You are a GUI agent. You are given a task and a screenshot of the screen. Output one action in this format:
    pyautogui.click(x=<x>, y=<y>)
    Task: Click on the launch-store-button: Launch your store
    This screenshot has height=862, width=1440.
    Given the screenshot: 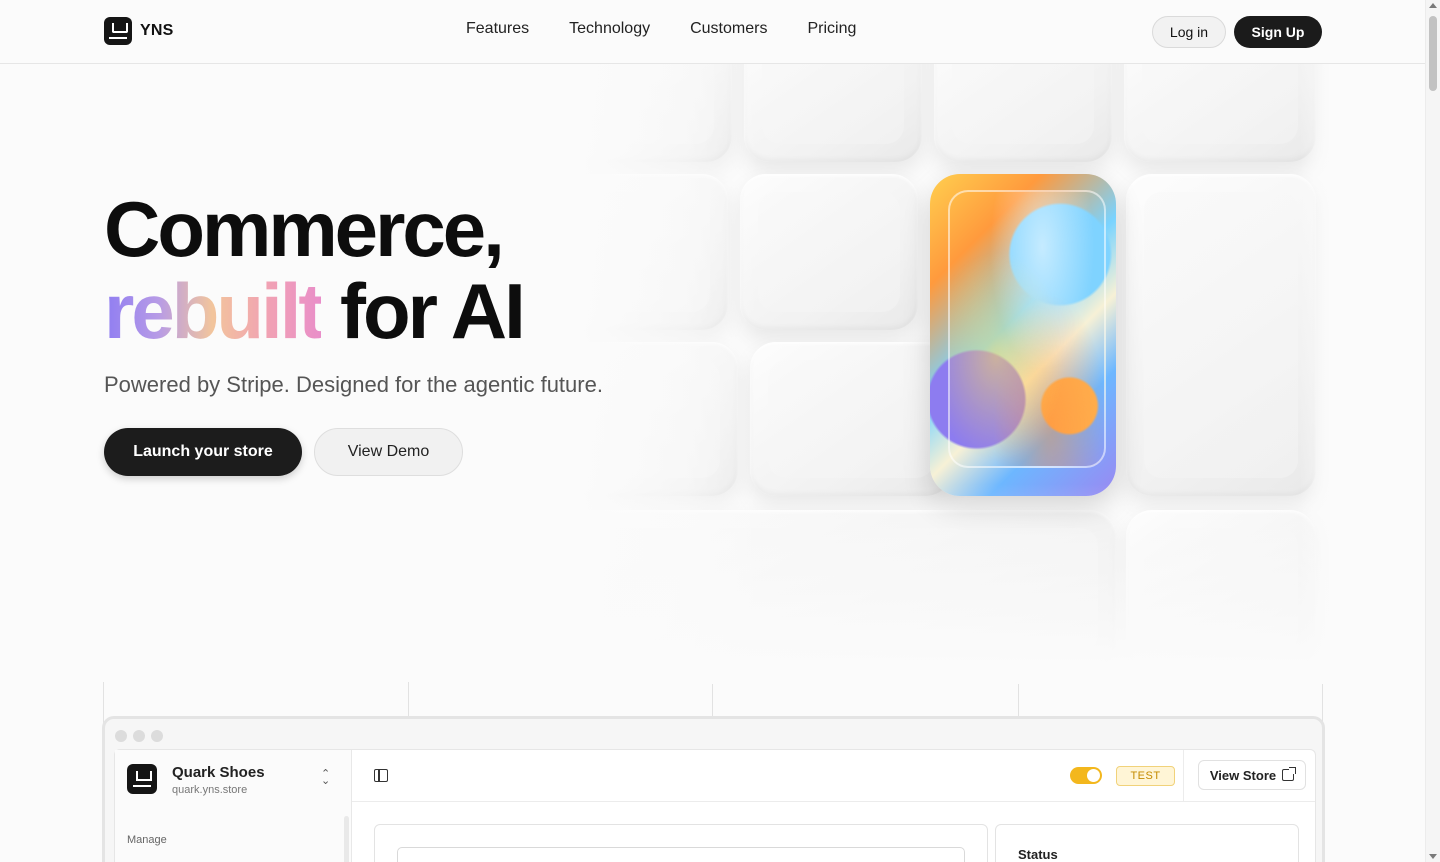 What is the action you would take?
    pyautogui.click(x=203, y=452)
    